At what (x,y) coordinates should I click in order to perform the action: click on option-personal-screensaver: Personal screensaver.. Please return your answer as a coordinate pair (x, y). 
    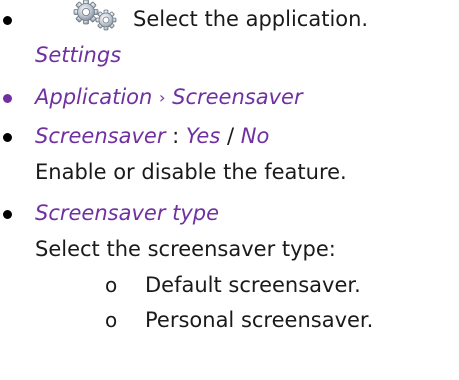
    Looking at the image, I should click on (259, 320).